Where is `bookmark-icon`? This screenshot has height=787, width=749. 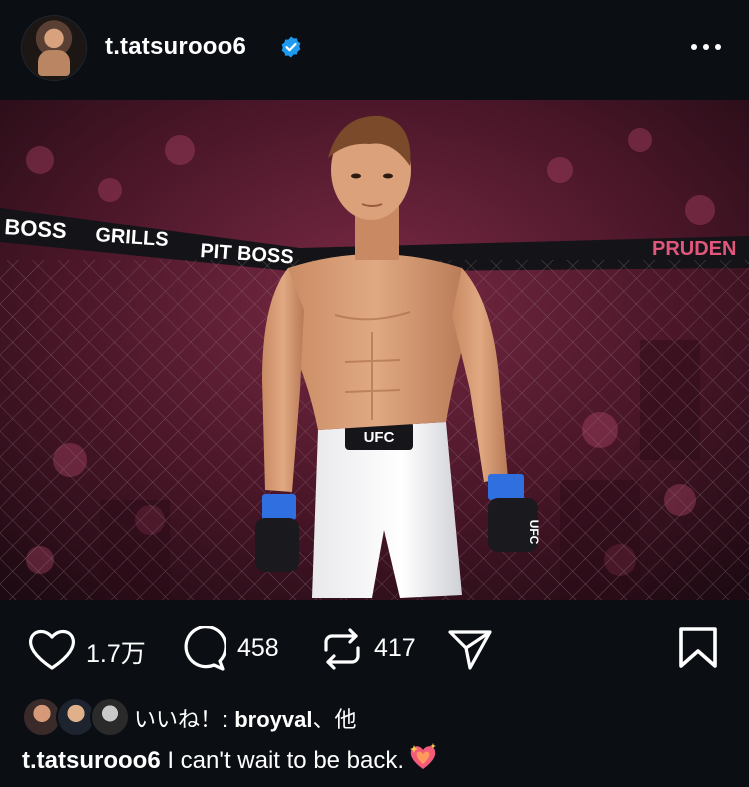
bookmark-icon is located at coordinates (698, 648).